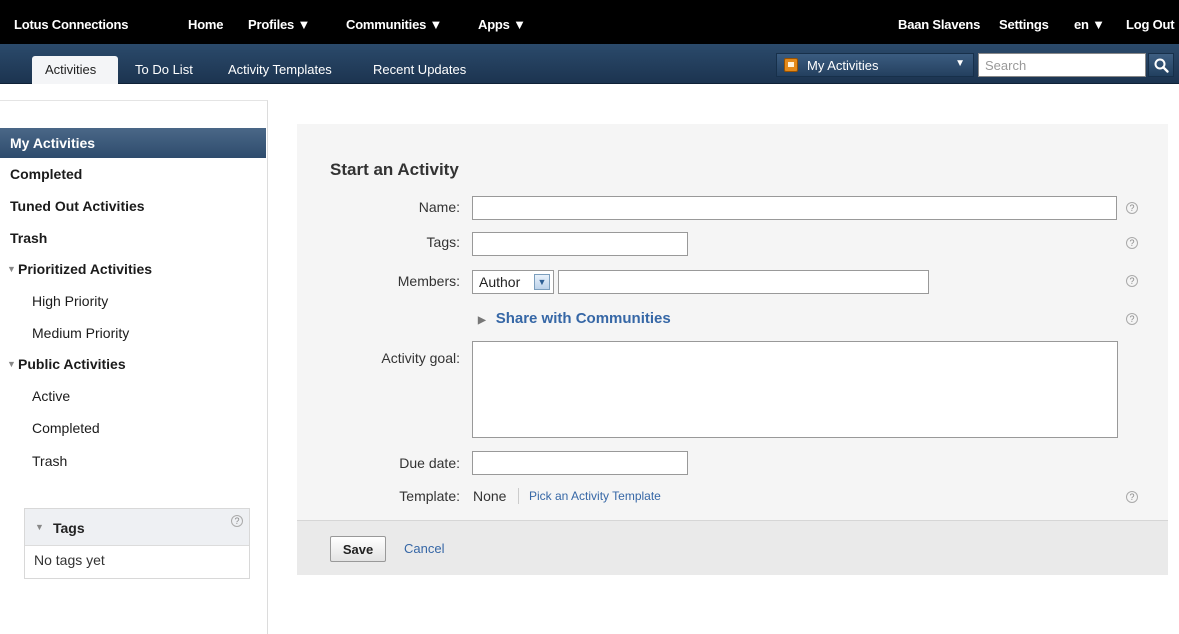  I want to click on due-date-label: Due date:, so click(429, 463).